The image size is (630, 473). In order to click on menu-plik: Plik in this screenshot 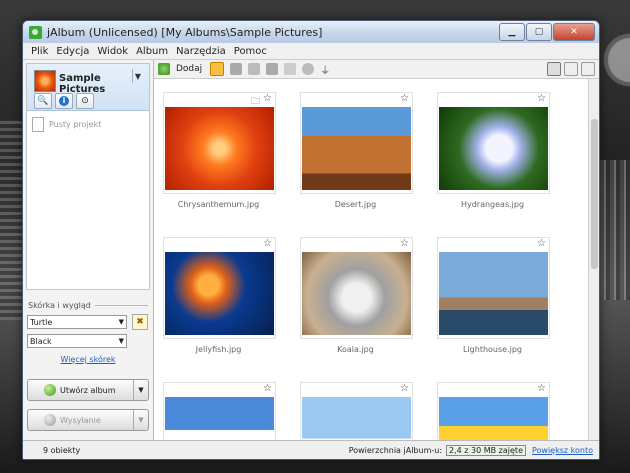, I will do `click(39, 51)`.